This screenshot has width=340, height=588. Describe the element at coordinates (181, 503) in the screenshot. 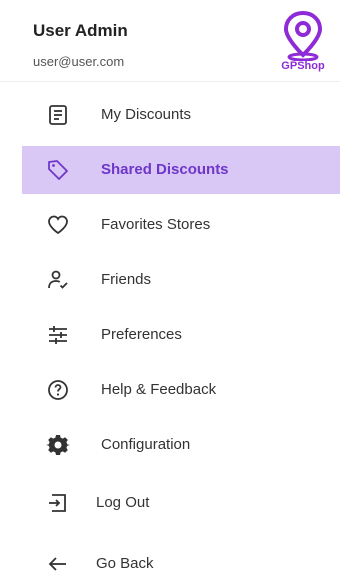

I see `menu-item-log-out: Log Out` at that location.